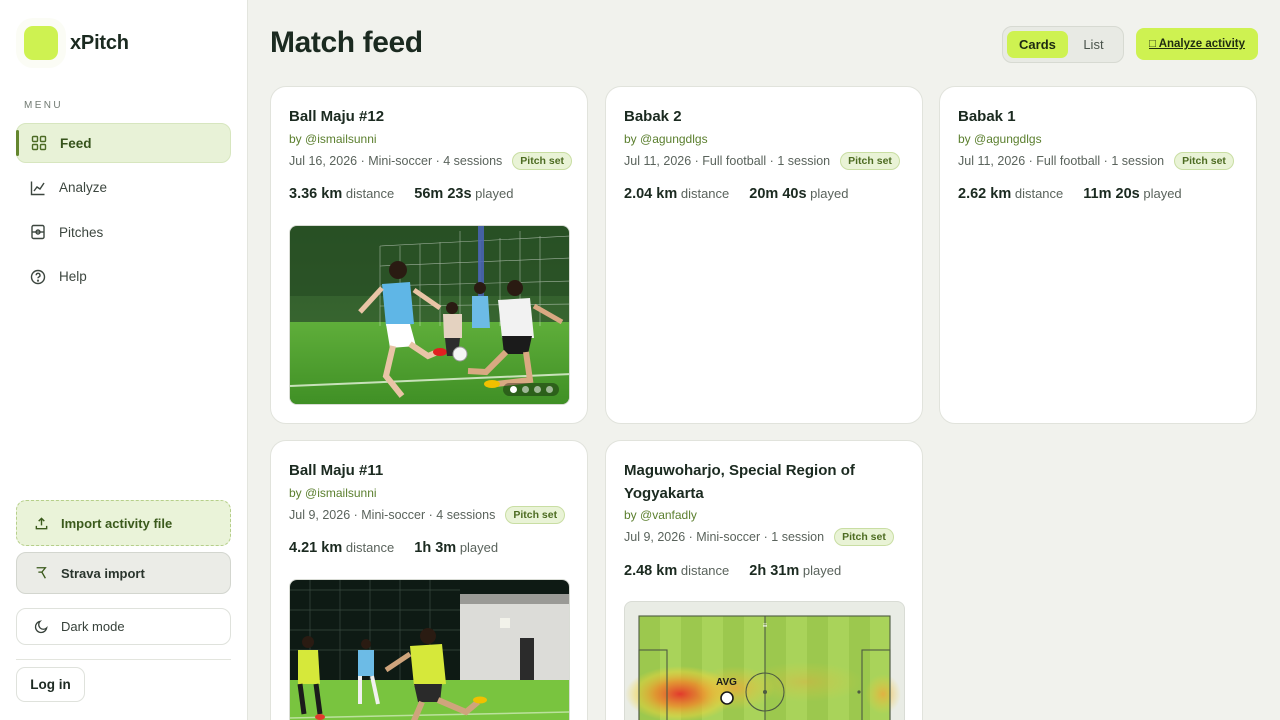 This screenshot has height=720, width=1280. I want to click on import-activity-label: Import activity file, so click(117, 523).